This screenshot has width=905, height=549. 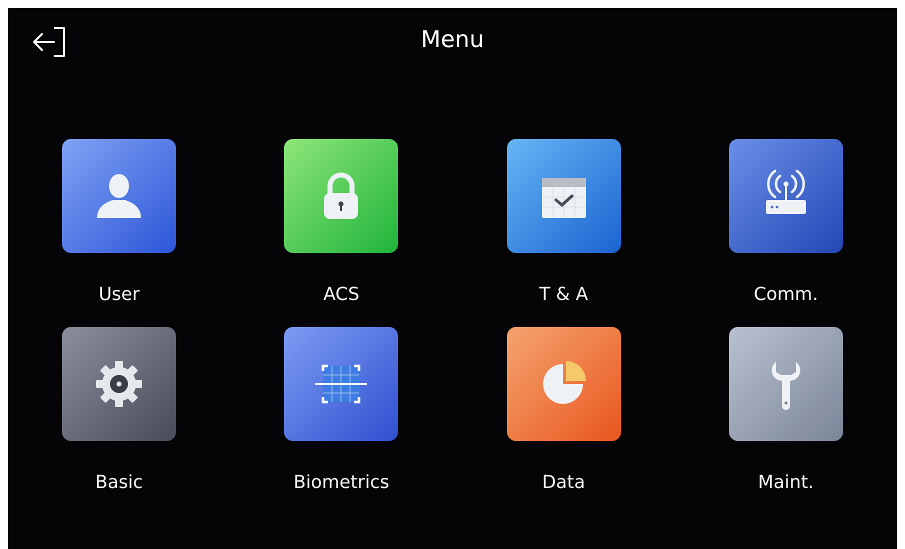 I want to click on menu-label: User, so click(x=119, y=295).